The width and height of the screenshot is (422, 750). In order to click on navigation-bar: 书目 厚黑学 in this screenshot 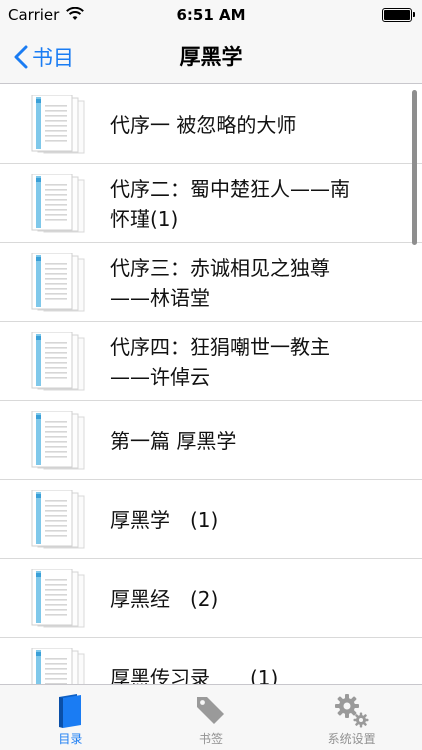, I will do `click(211, 57)`.